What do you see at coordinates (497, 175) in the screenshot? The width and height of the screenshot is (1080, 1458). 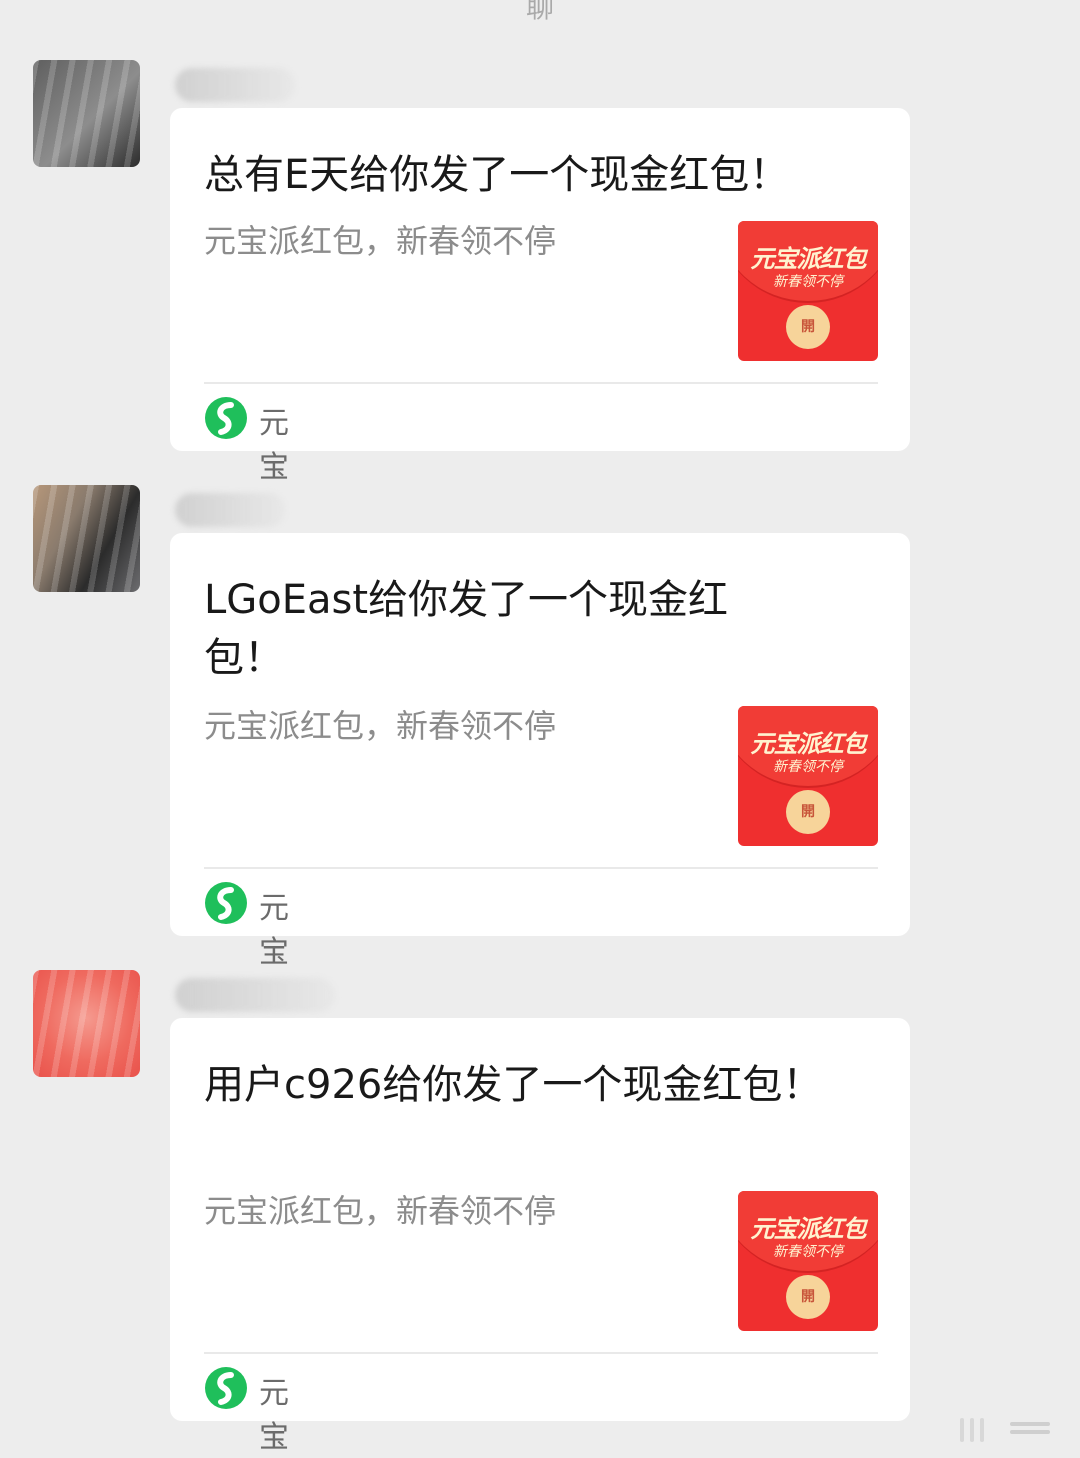 I see `card-title: 总有E天给你发了一个现金红包！` at bounding box center [497, 175].